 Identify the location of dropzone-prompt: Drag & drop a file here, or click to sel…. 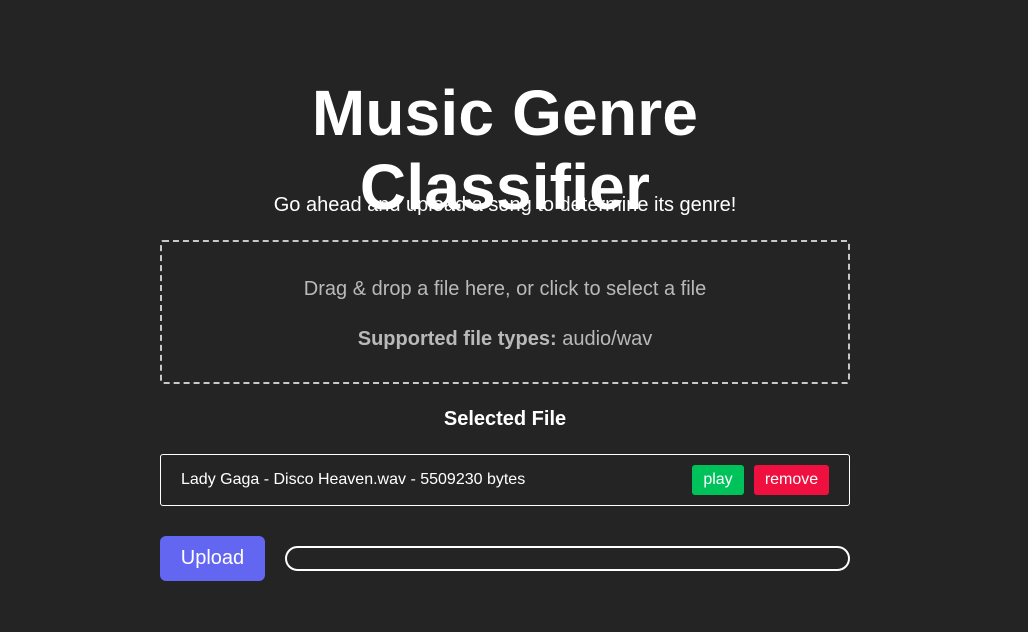
(505, 289).